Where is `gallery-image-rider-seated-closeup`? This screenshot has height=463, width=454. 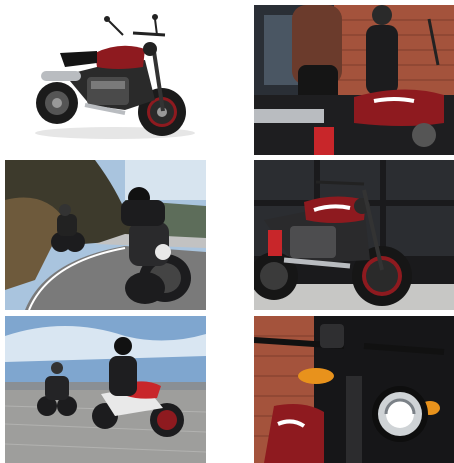
gallery-image-rider-seated-closeup is located at coordinates (354, 80).